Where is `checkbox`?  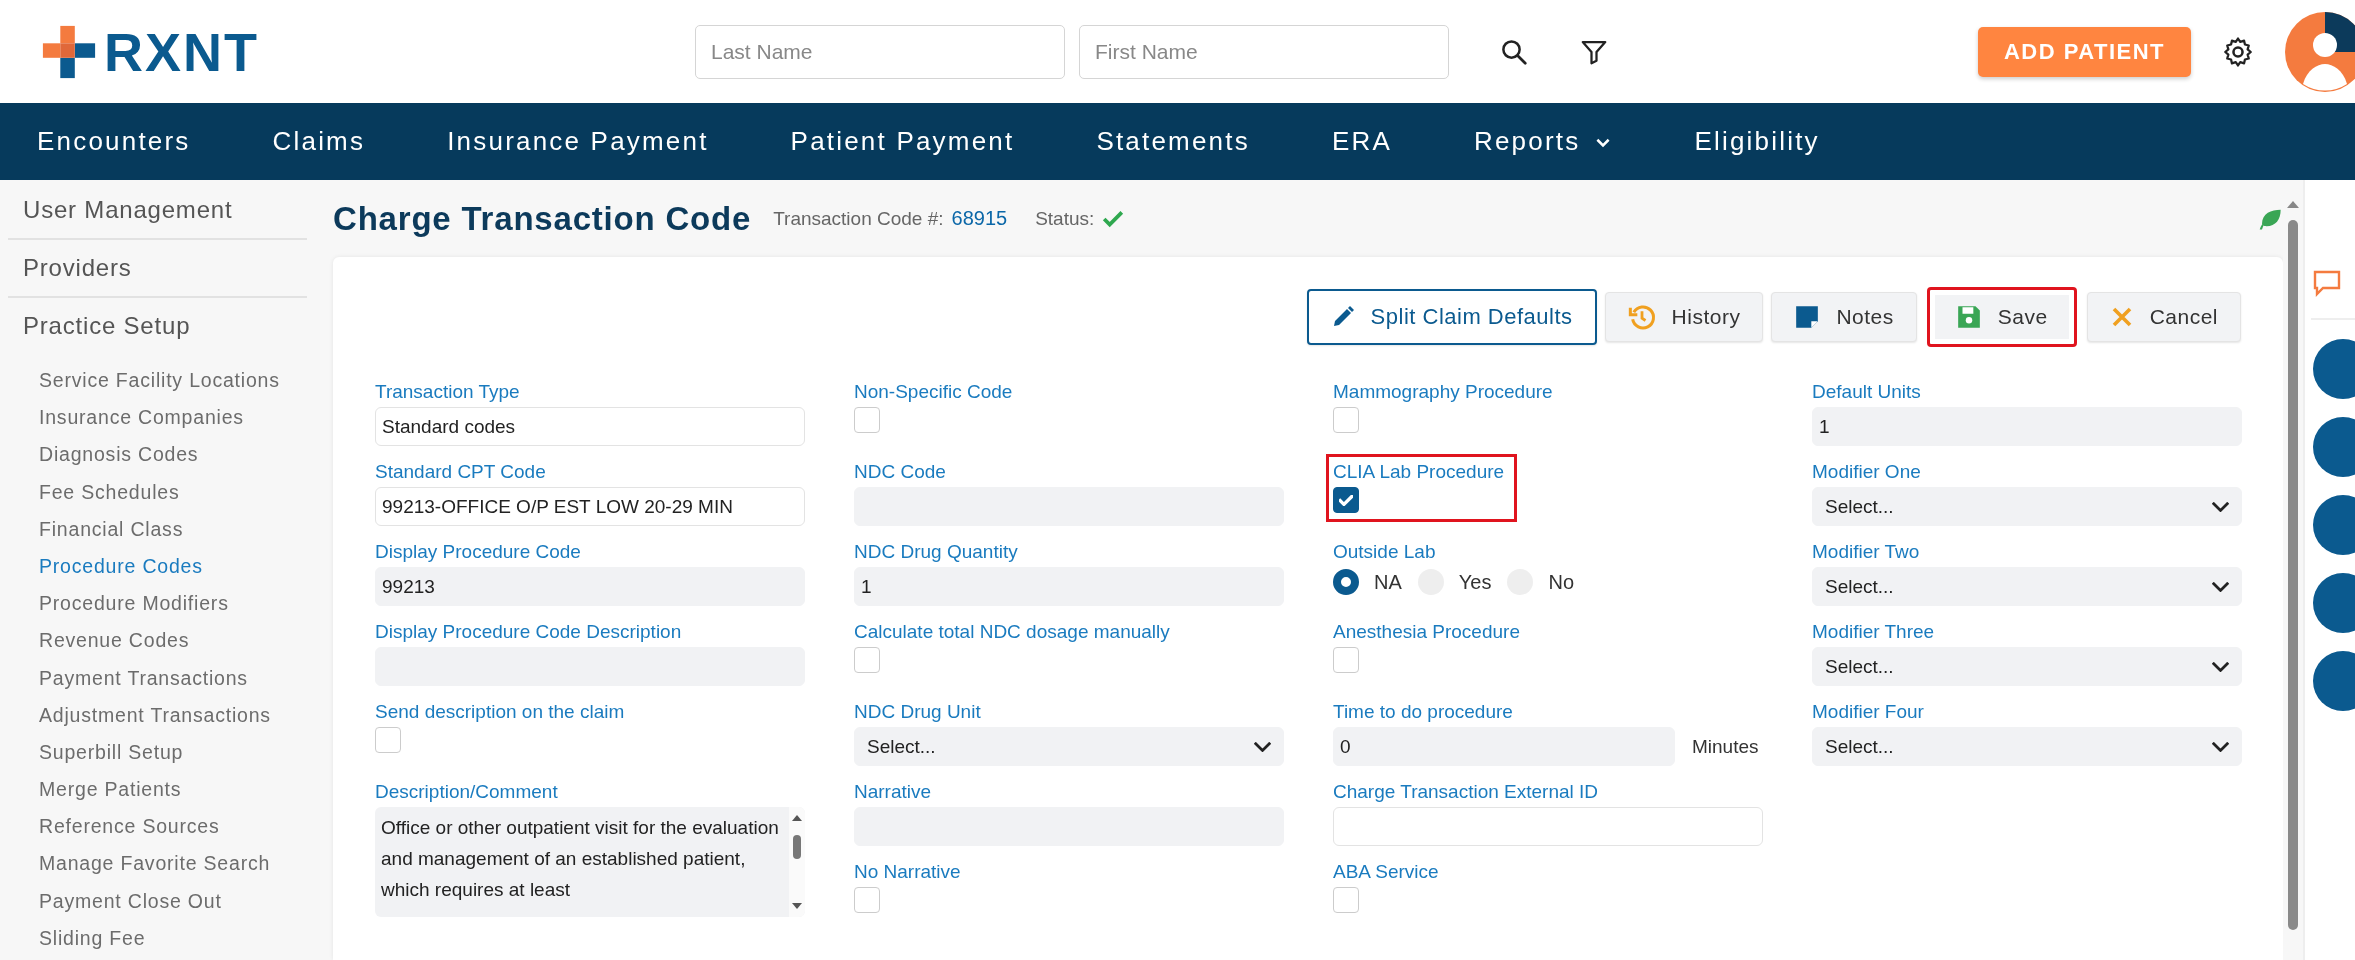 checkbox is located at coordinates (1346, 500).